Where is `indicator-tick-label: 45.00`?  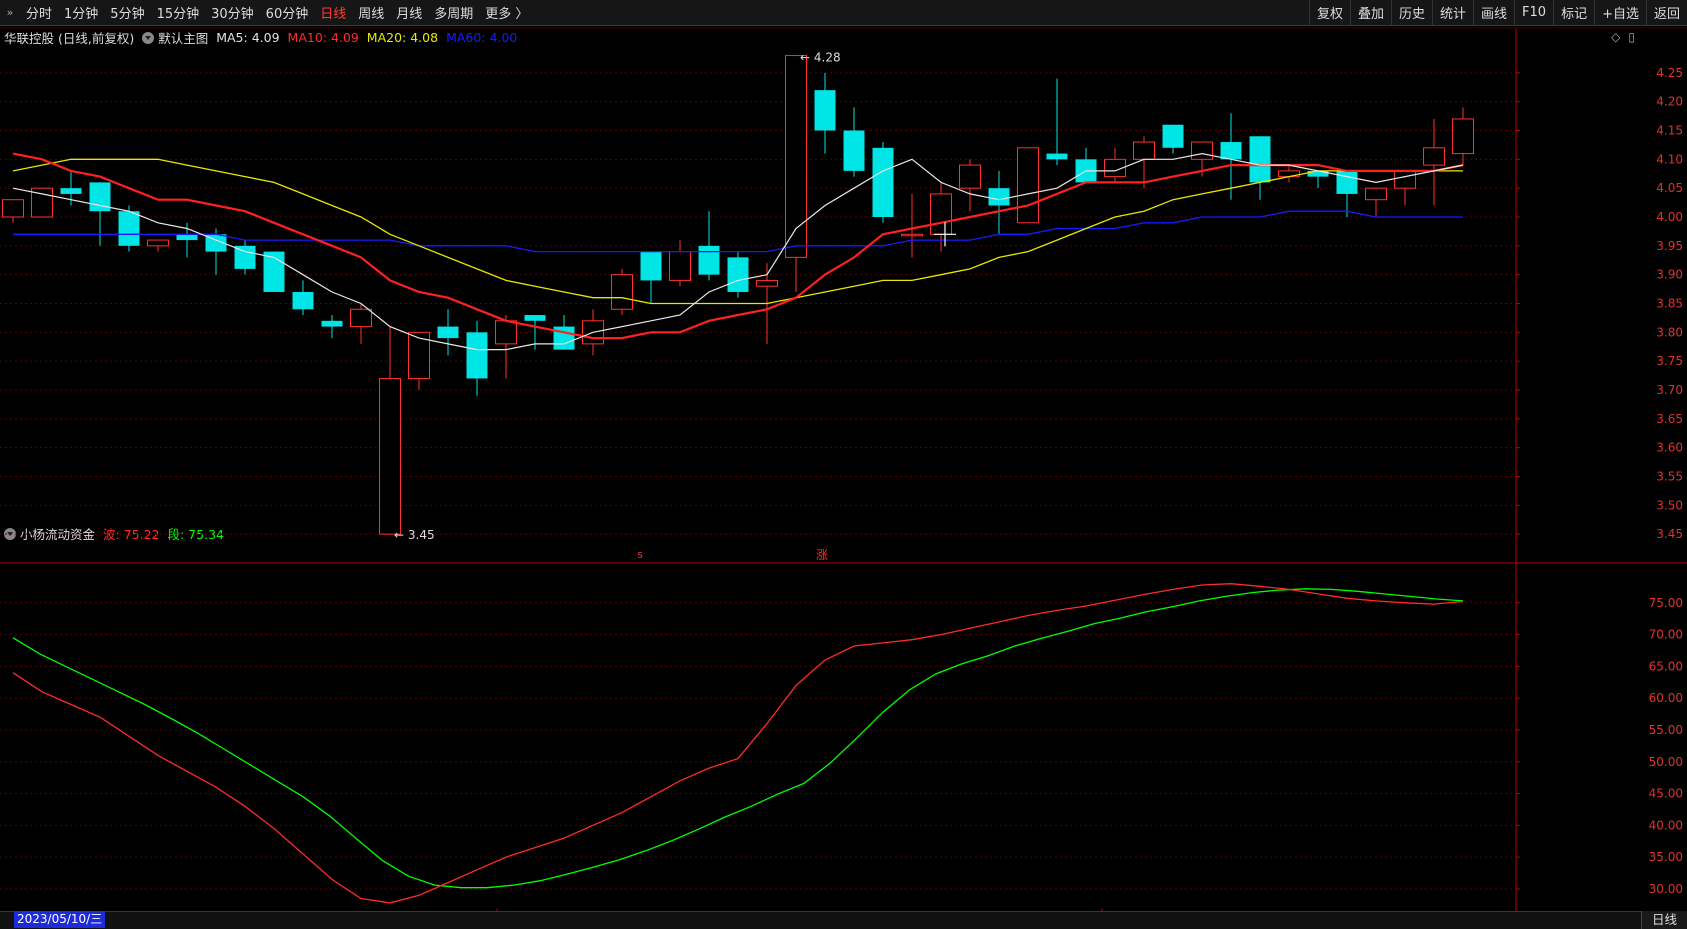 indicator-tick-label: 45.00 is located at coordinates (1666, 794).